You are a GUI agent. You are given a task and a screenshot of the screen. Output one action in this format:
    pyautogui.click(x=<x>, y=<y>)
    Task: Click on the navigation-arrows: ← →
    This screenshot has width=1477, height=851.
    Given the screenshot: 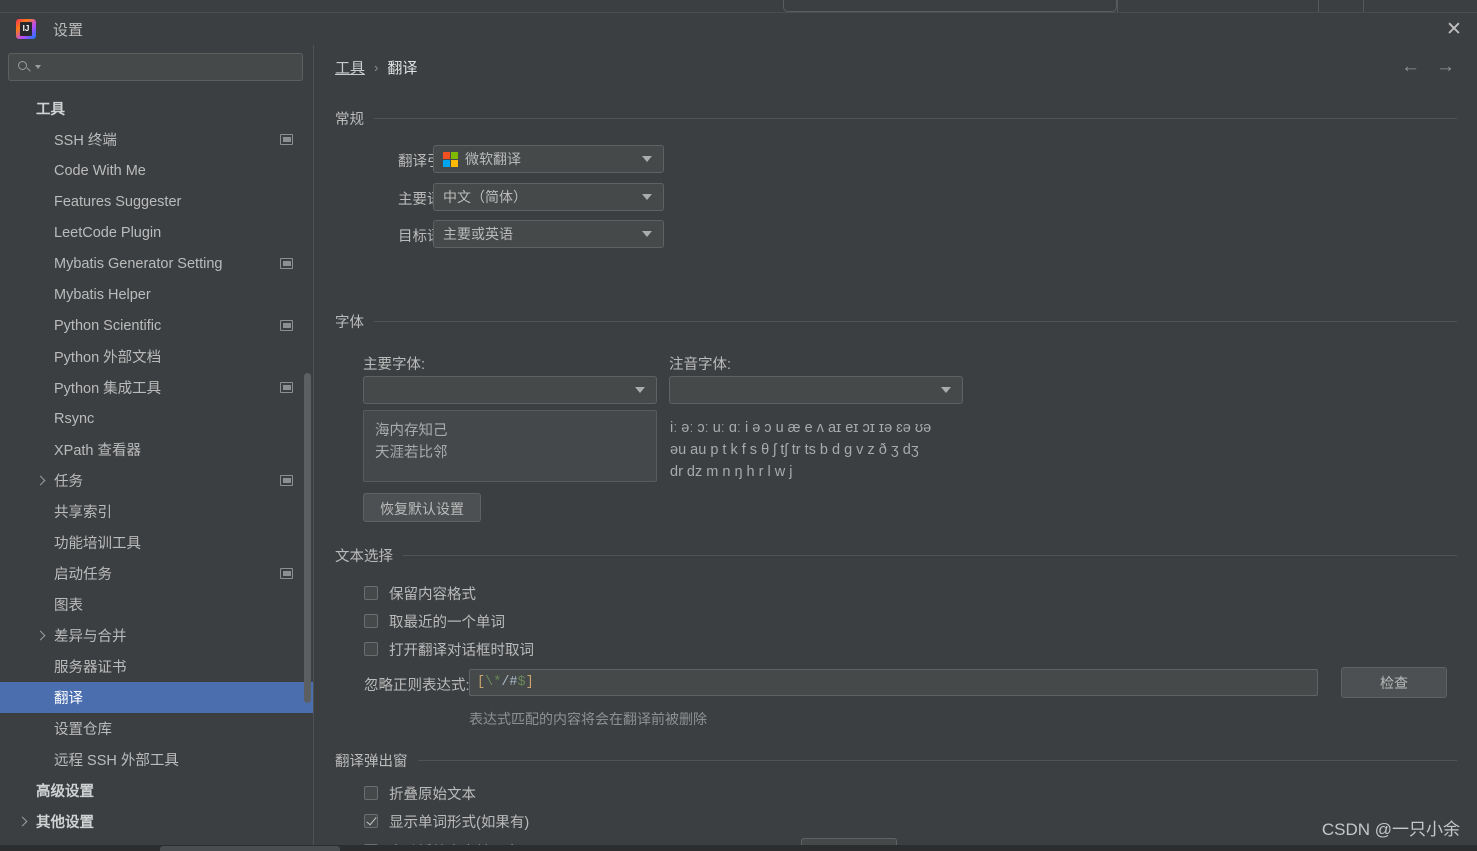 What is the action you would take?
    pyautogui.click(x=1428, y=66)
    